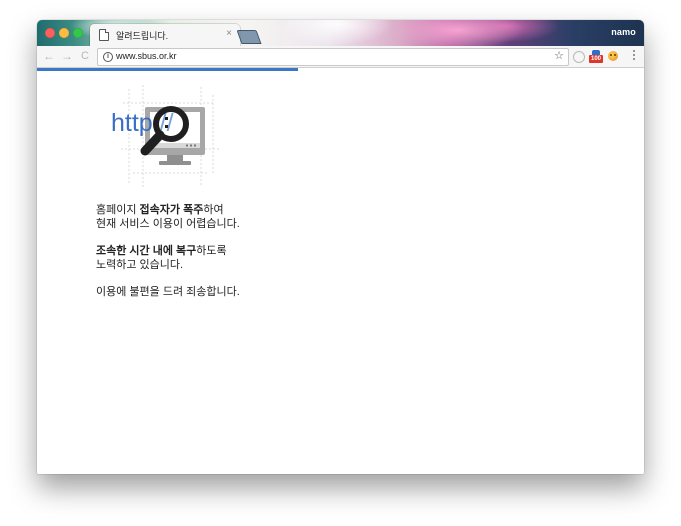 The width and height of the screenshot is (681, 526). I want to click on message-paragraph: 조속한 시간 내에 복구하도록 노력하고 있습니다., so click(226, 258).